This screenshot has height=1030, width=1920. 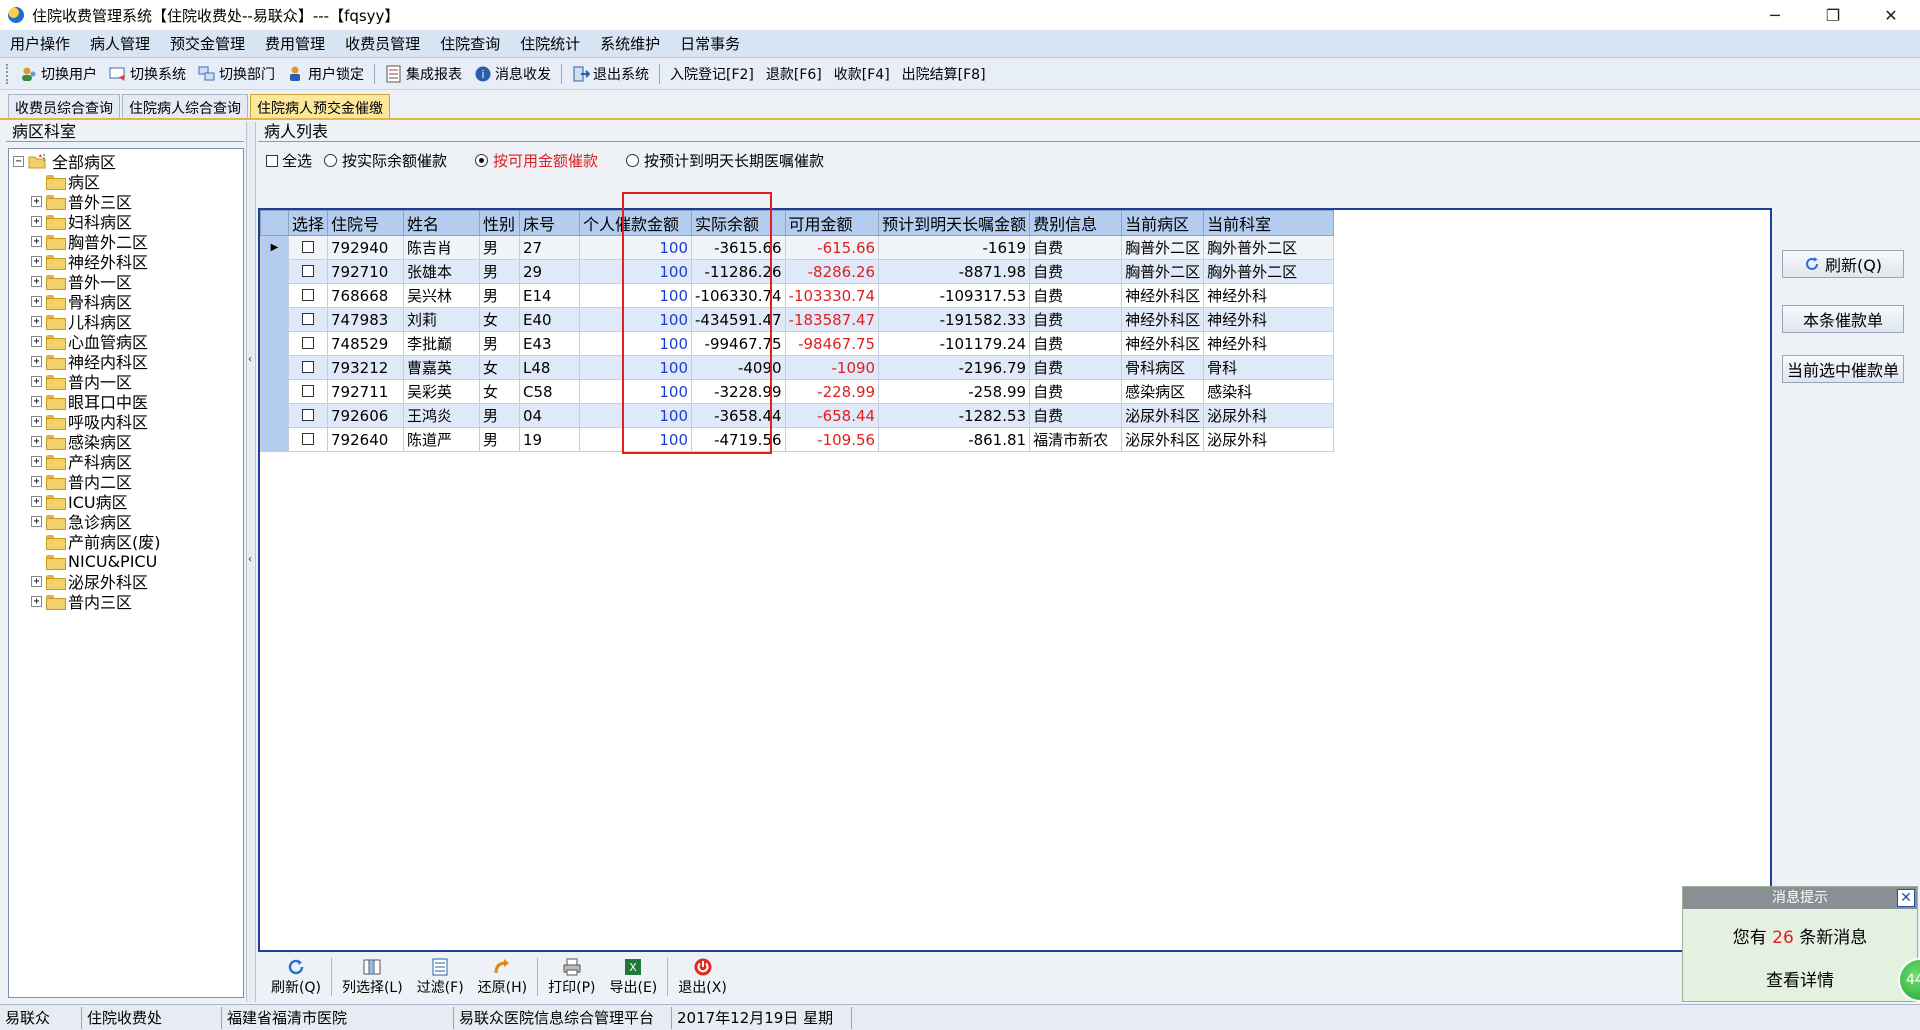 What do you see at coordinates (89, 421) in the screenshot?
I see `tree-ward-item: + 呼吸内科区` at bounding box center [89, 421].